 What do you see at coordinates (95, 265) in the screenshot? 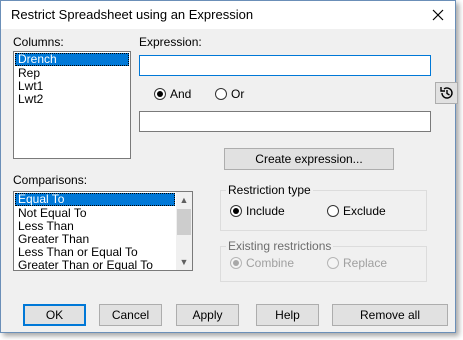
I see `comparison-item: Greater Than or Equal To` at bounding box center [95, 265].